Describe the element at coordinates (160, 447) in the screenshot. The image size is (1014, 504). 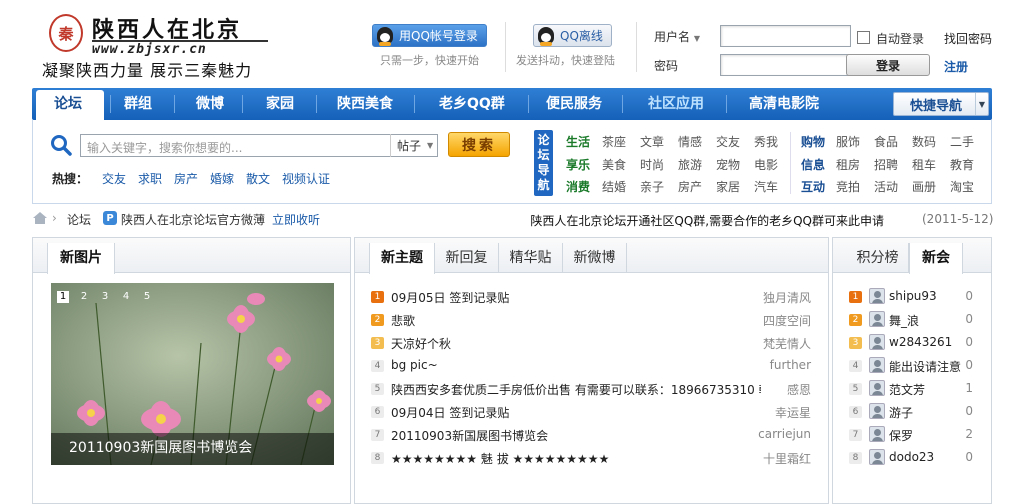
I see `photo-caption: 20110903新国展图书博览会` at that location.